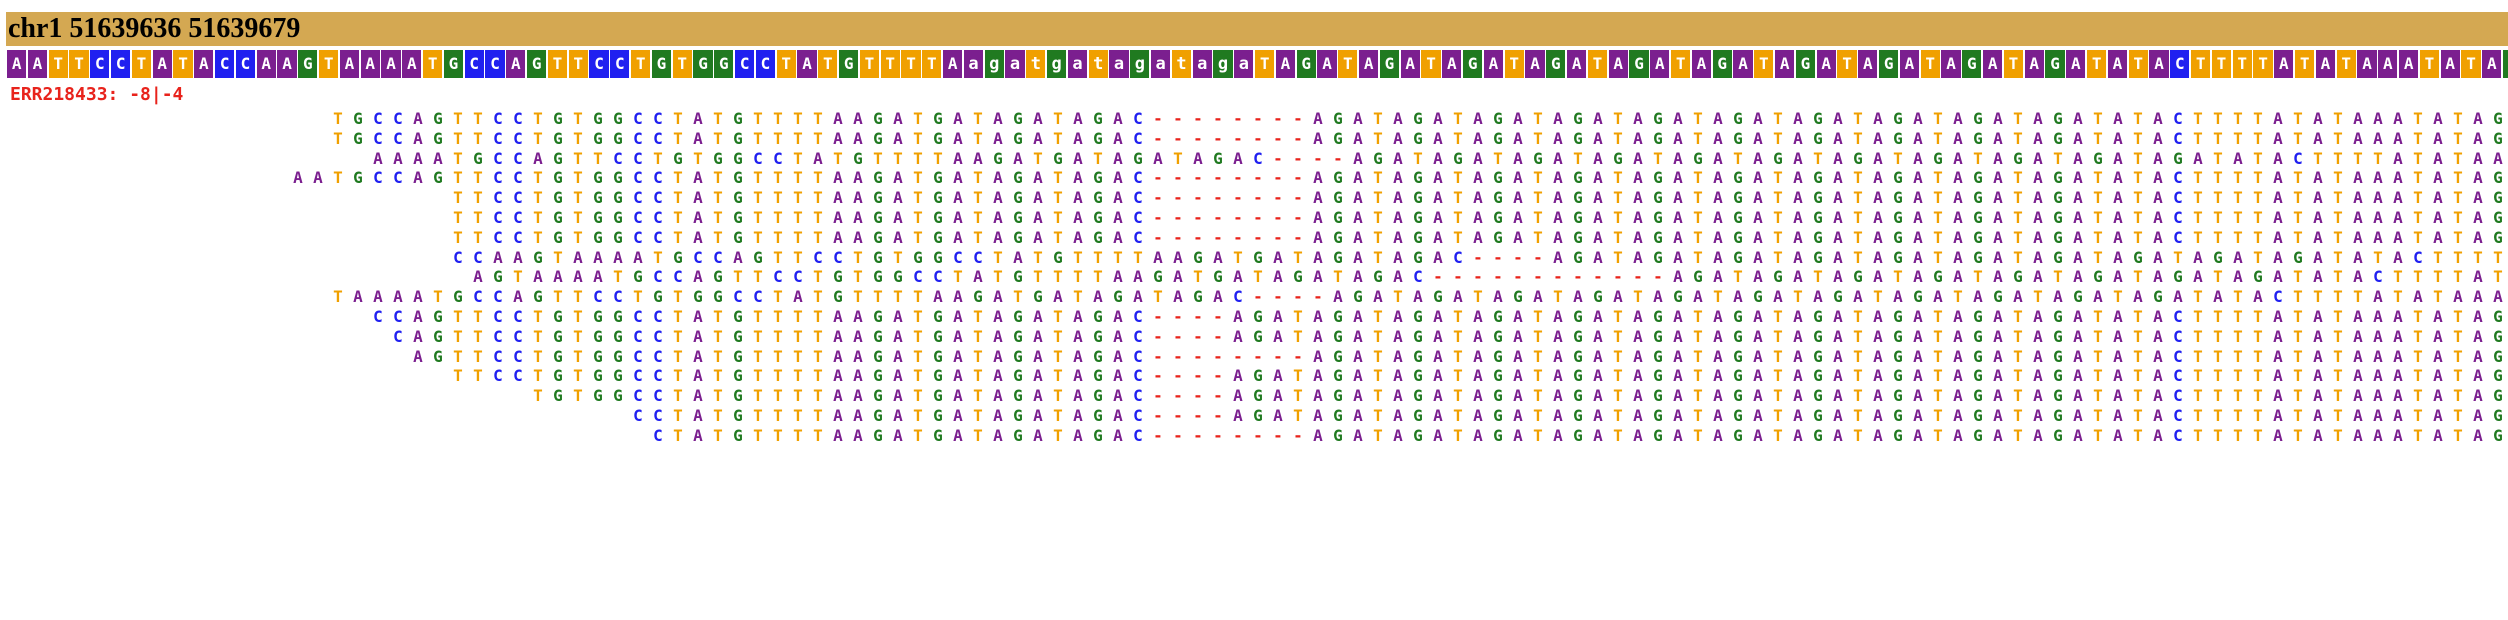  What do you see at coordinates (1257, 29) in the screenshot?
I see `locus-title: chr1 51639636 51639679` at bounding box center [1257, 29].